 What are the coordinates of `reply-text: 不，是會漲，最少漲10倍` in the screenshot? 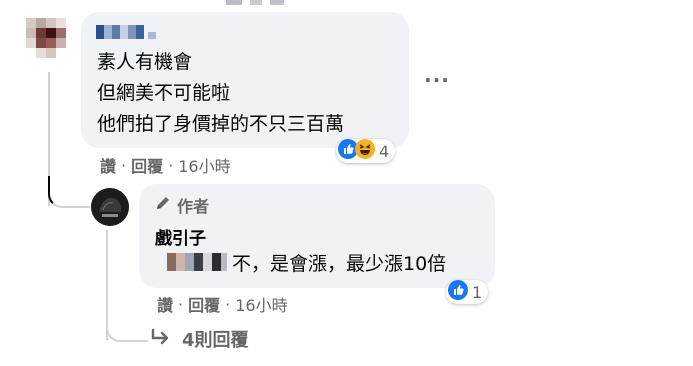 It's located at (339, 264).